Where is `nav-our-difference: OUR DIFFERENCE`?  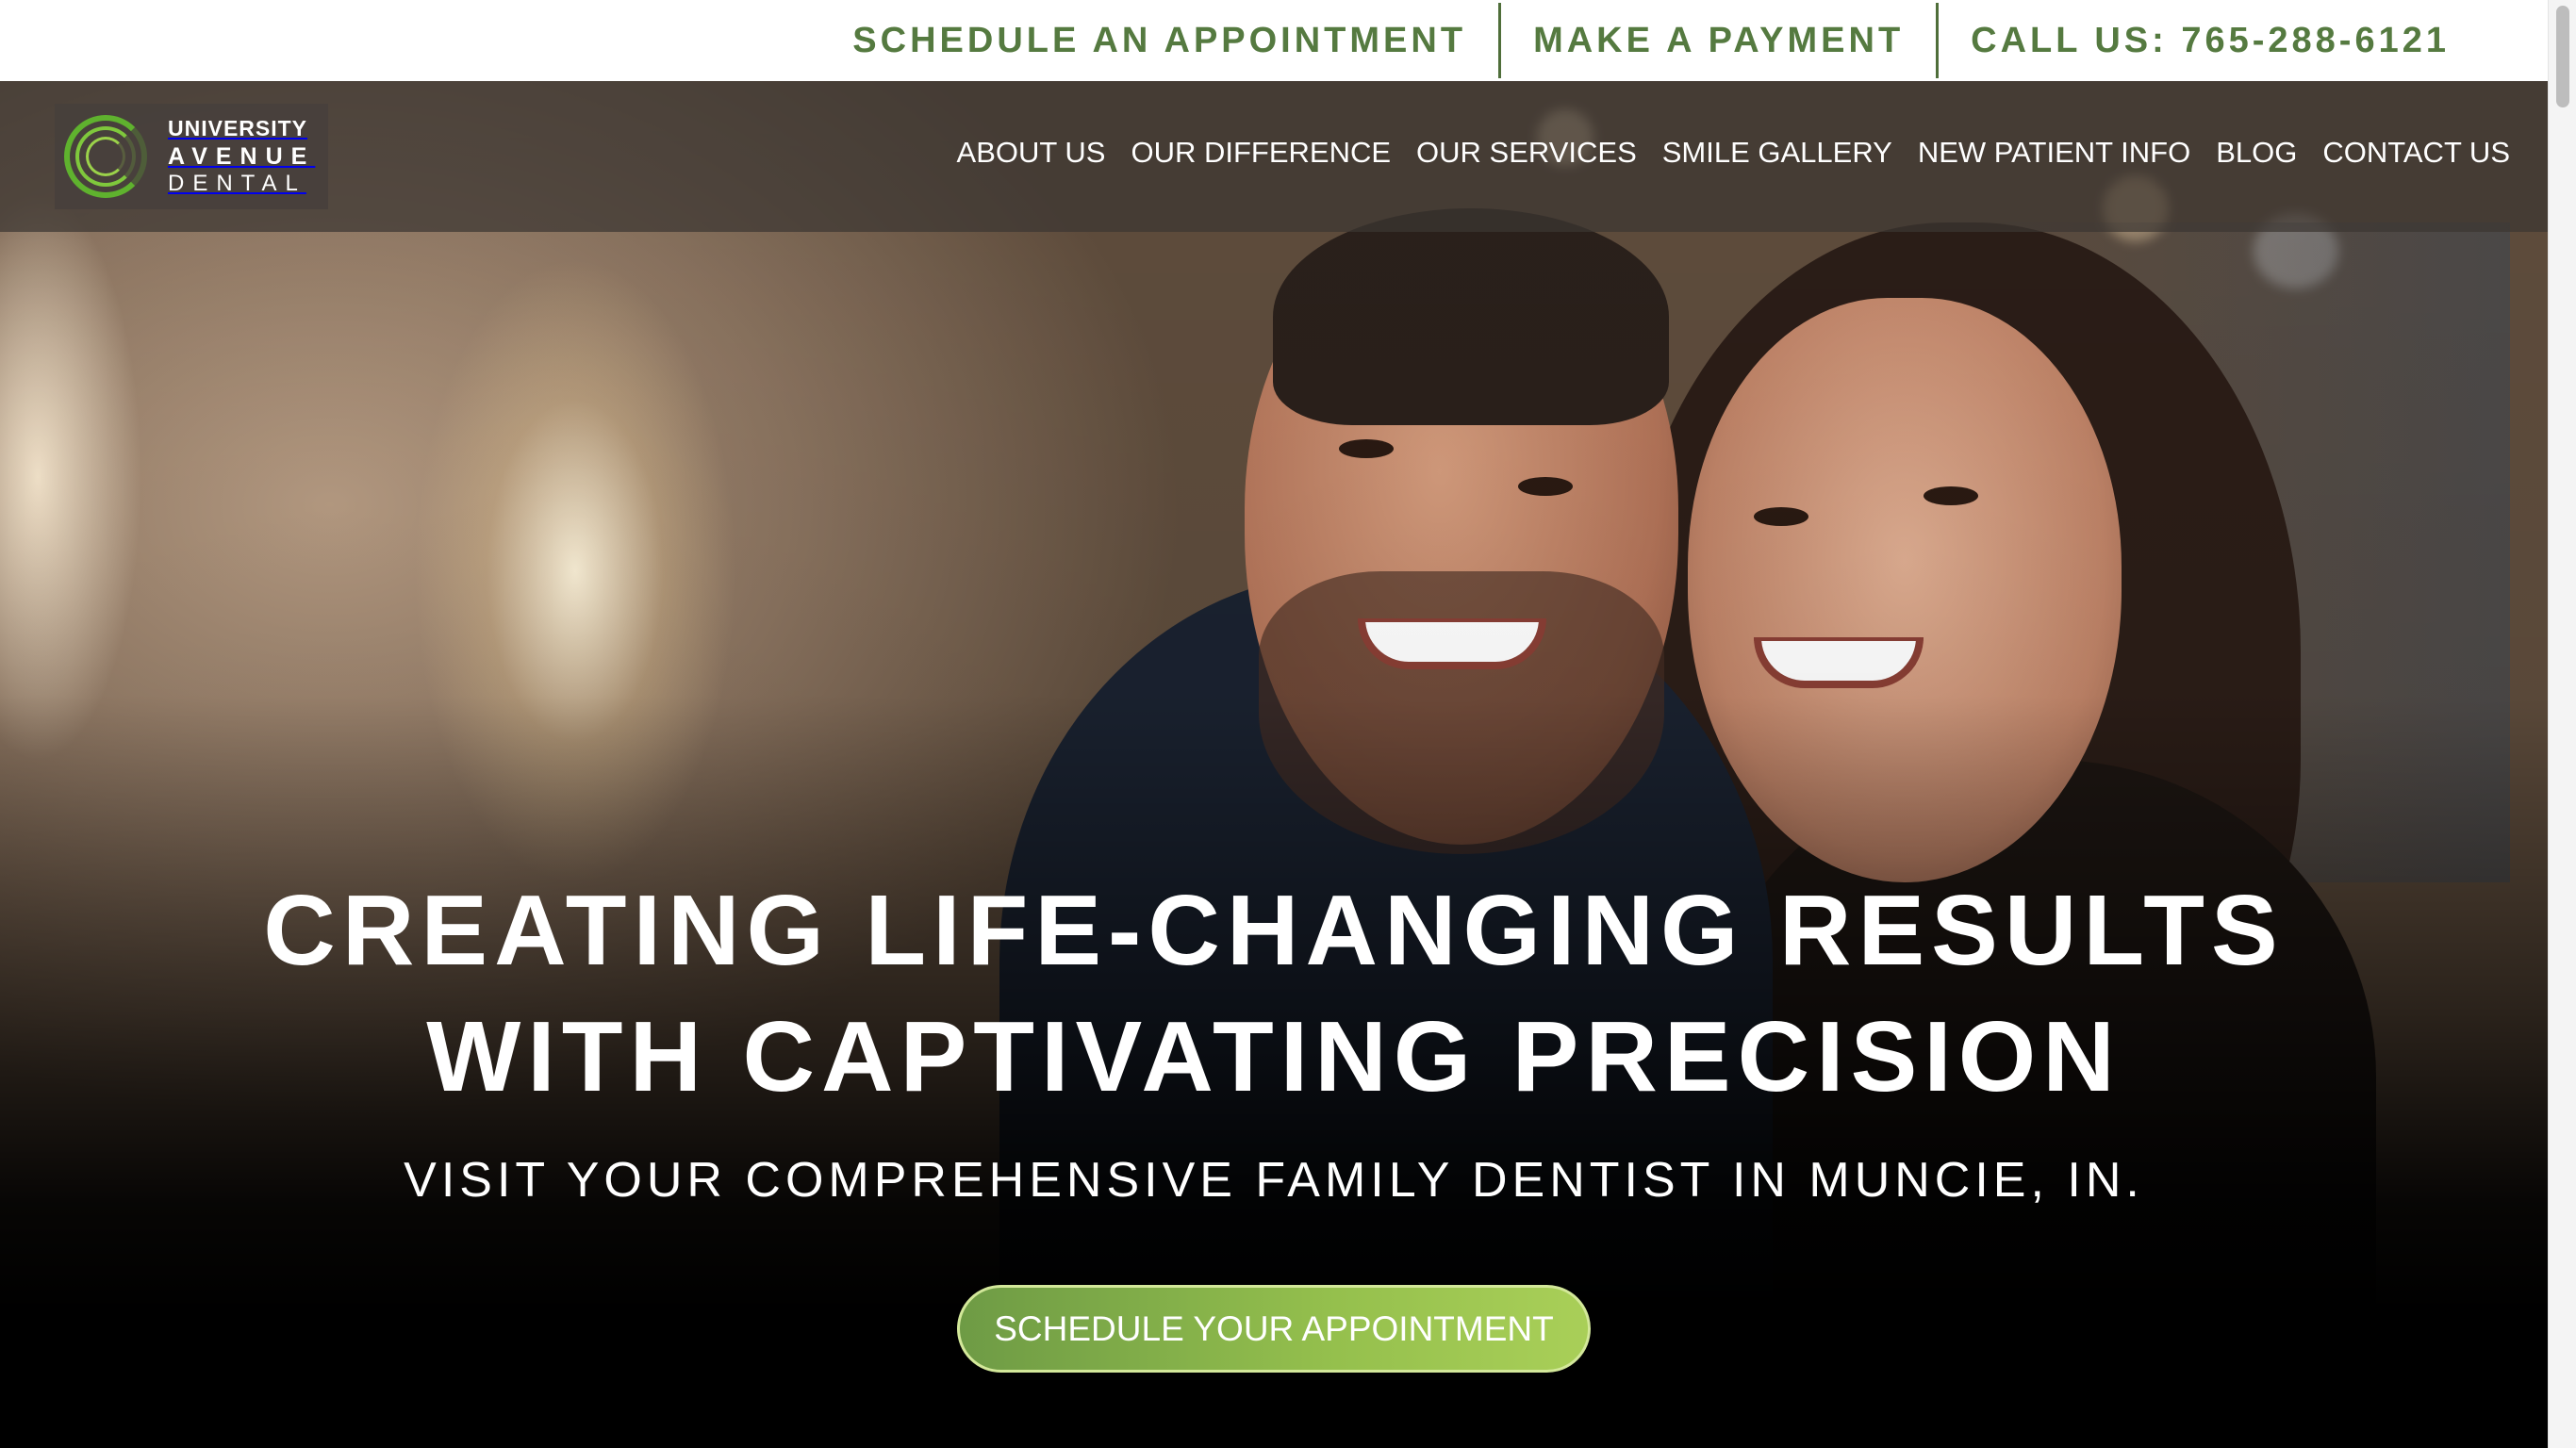
nav-our-difference: OUR DIFFERENCE is located at coordinates (1261, 153).